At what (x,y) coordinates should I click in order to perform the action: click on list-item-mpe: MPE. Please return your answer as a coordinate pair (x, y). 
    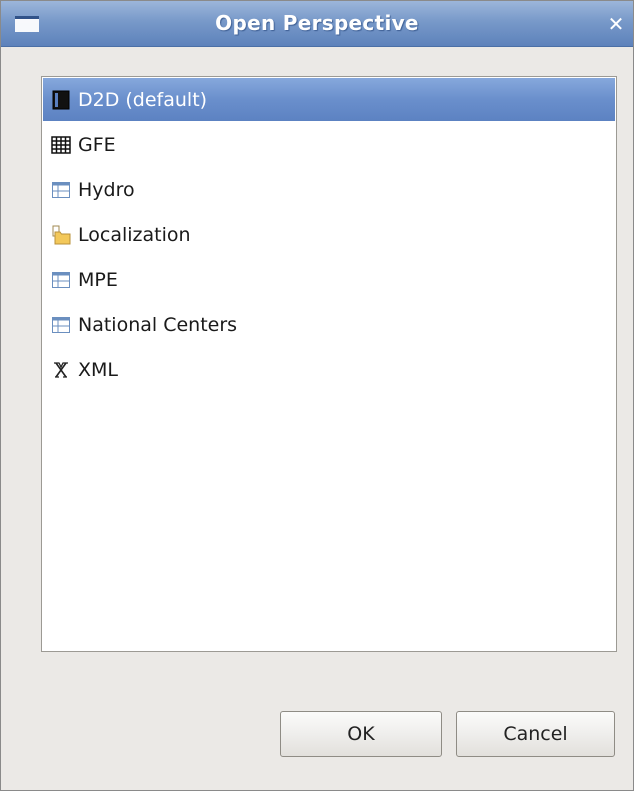
    Looking at the image, I should click on (329, 279).